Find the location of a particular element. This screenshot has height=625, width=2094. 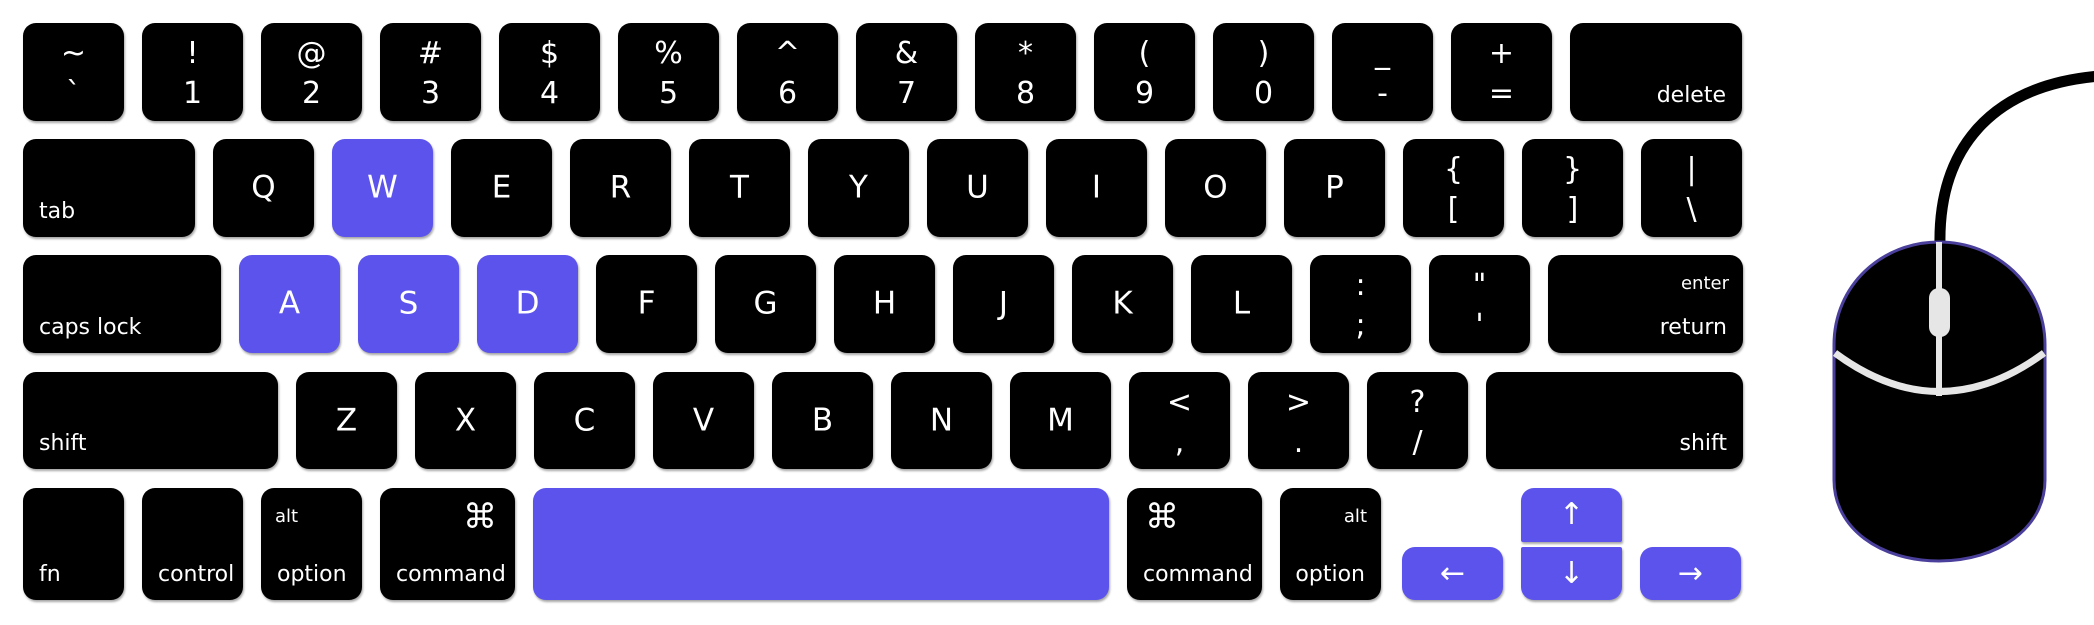

key-legend-shift: : is located at coordinates (1360, 285).